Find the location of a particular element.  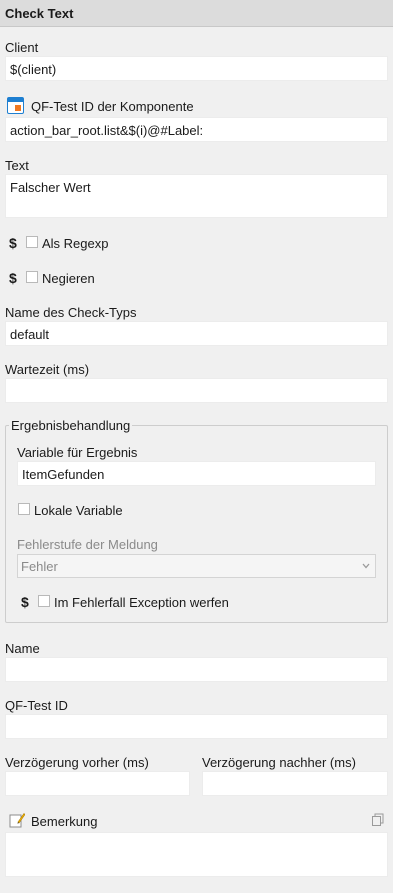

negate-label: Negieren is located at coordinates (68, 278).